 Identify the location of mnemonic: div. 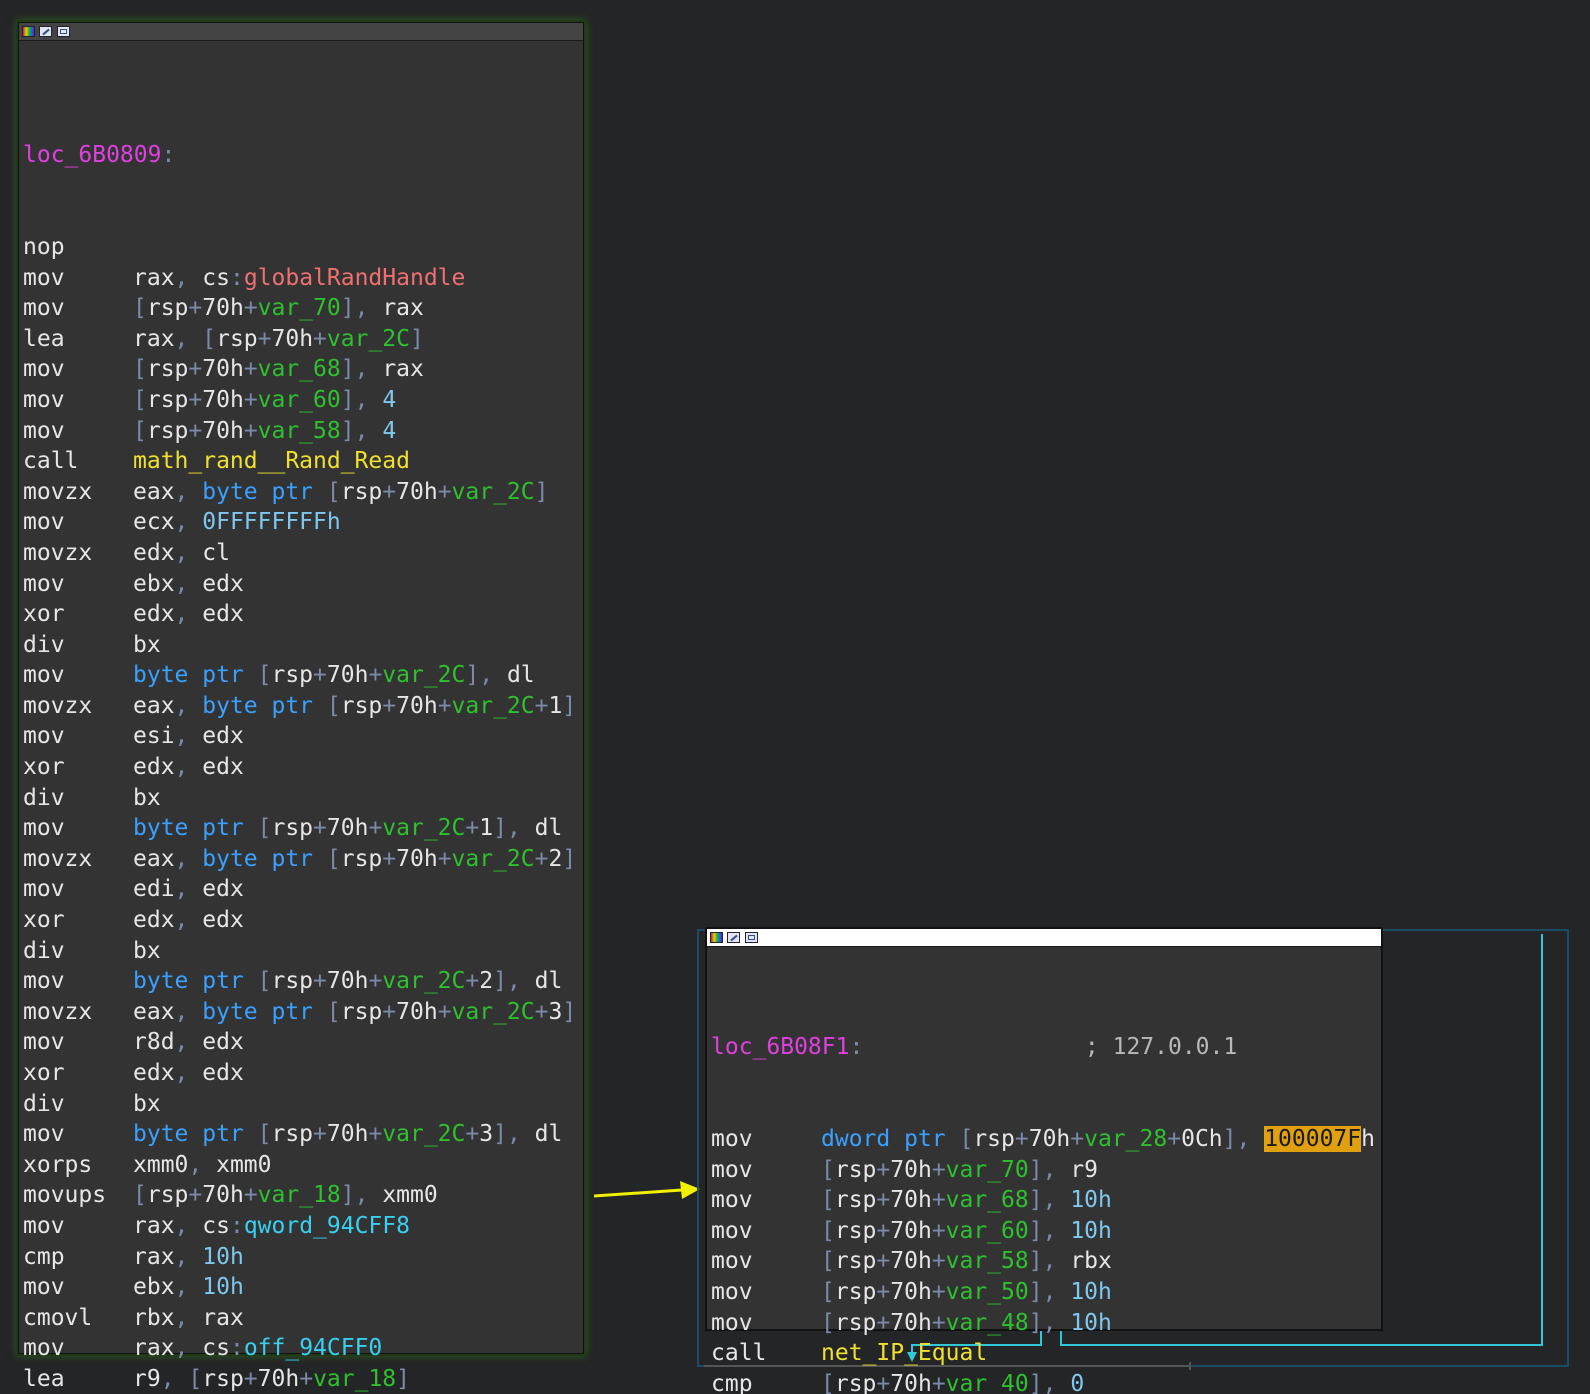
(78, 951).